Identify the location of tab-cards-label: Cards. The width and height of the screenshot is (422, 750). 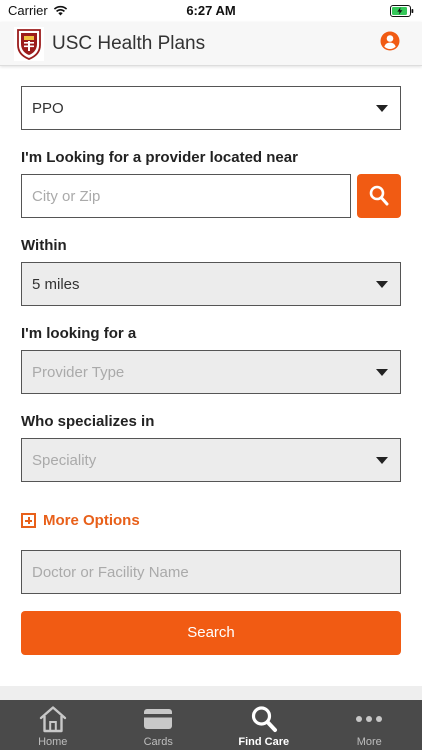
(158, 742).